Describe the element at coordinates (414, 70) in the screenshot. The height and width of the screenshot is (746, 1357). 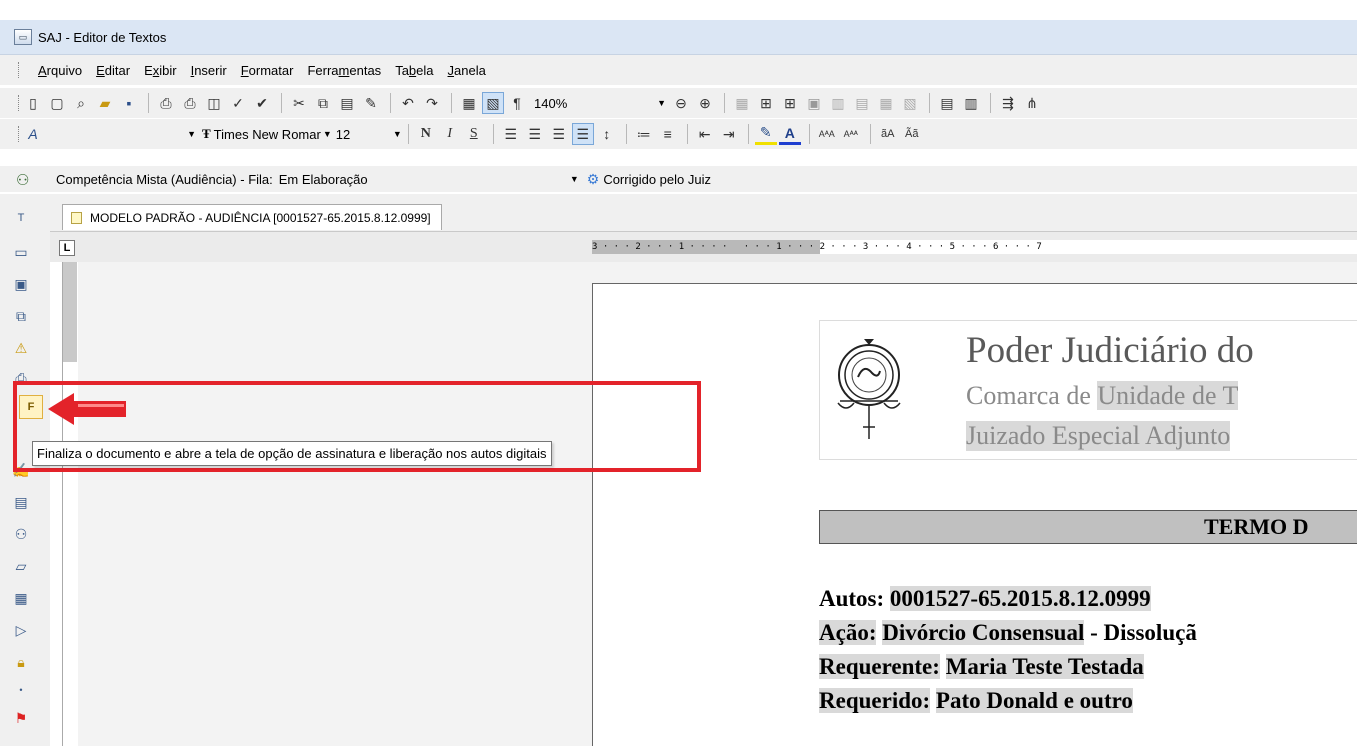
I see `menu-tabela: Tabela` at that location.